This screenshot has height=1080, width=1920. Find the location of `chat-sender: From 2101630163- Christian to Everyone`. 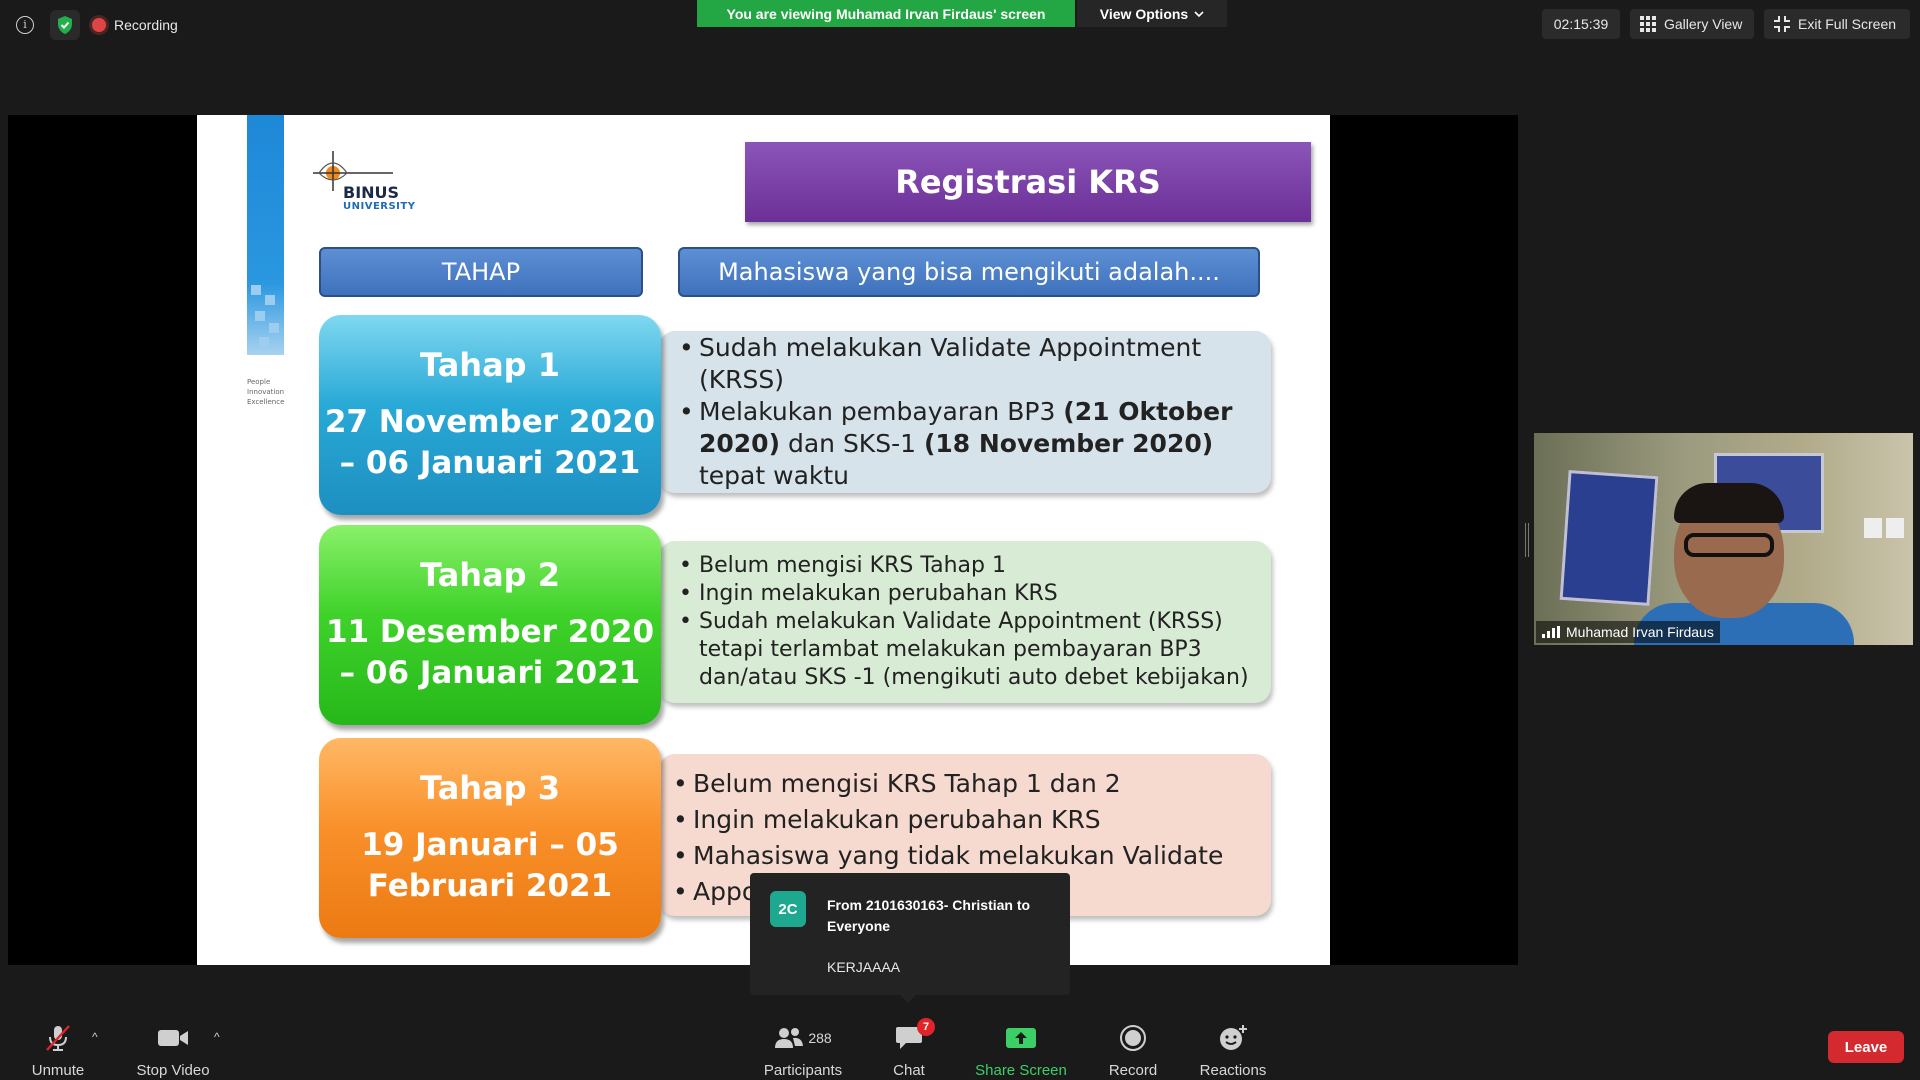

chat-sender: From 2101630163- Christian to Everyone is located at coordinates (929, 915).